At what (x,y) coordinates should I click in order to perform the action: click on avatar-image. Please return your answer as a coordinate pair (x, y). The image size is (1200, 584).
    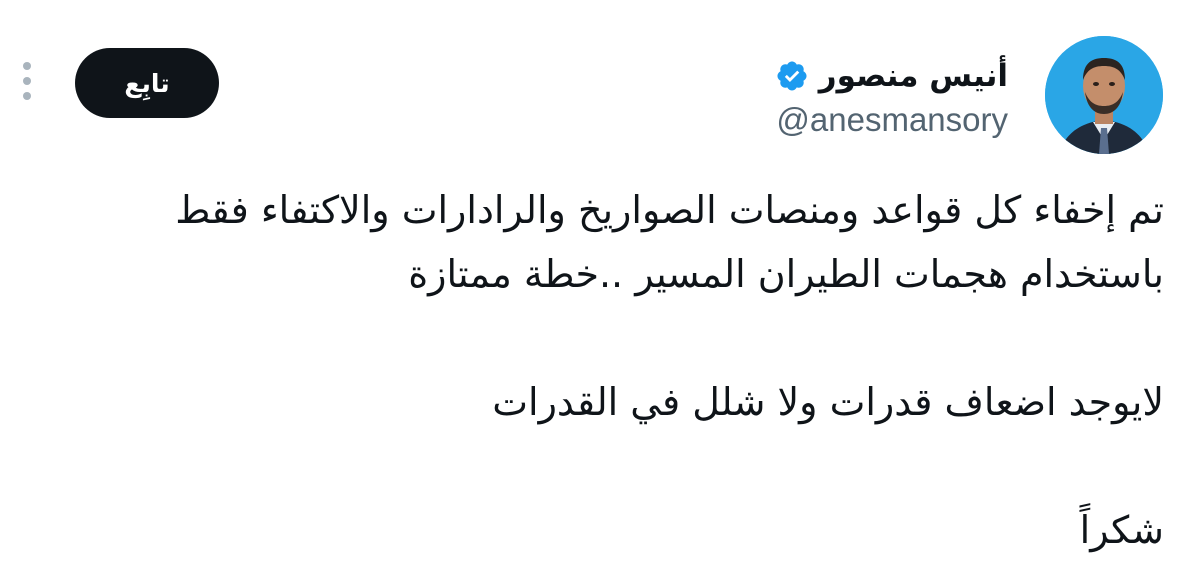
    Looking at the image, I should click on (1104, 95).